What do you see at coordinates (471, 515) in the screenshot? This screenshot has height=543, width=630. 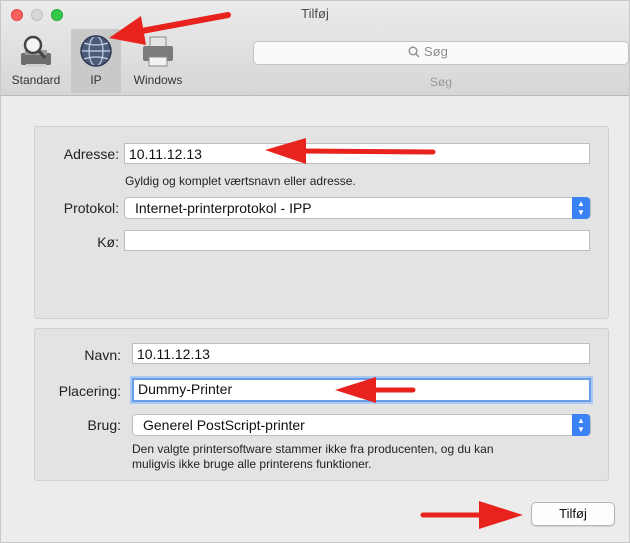 I see `arrow-to-add-button` at bounding box center [471, 515].